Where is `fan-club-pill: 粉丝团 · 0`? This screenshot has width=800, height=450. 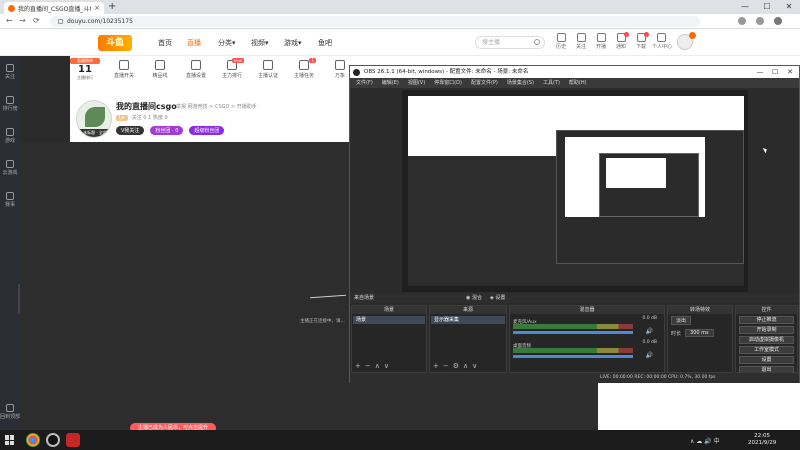 fan-club-pill: 粉丝团 · 0 is located at coordinates (167, 130).